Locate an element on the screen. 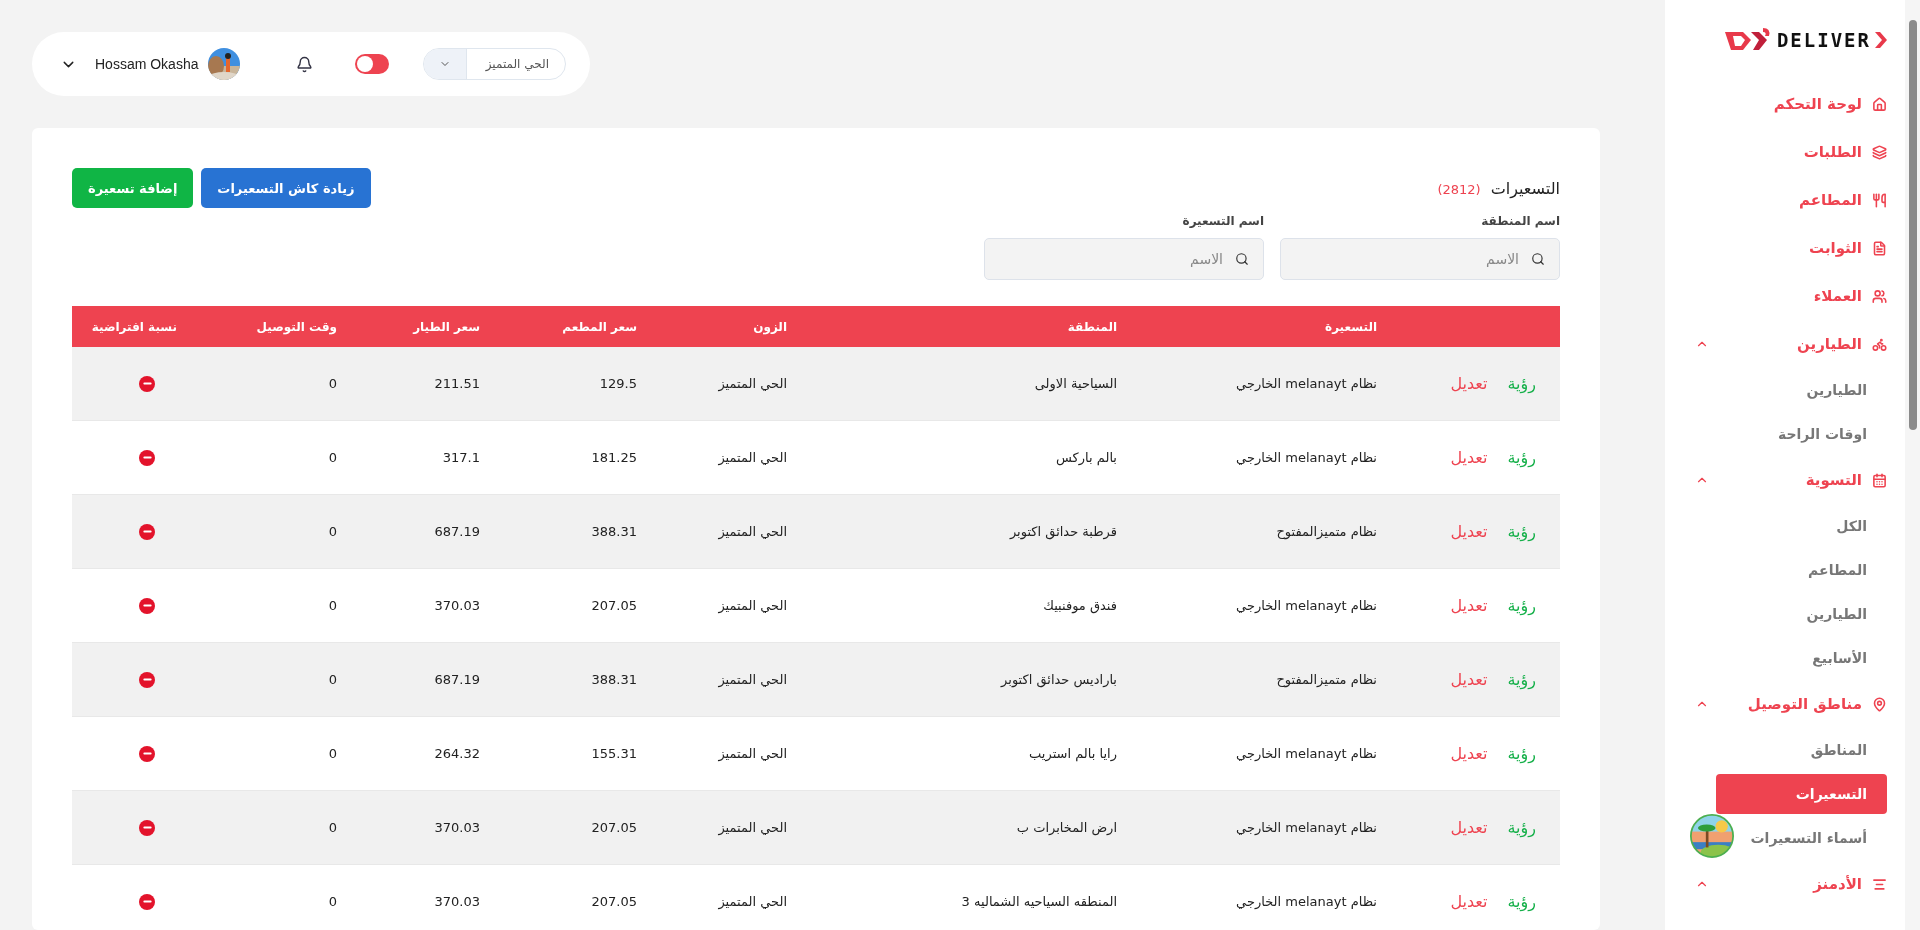 This screenshot has height=930, width=1920. table-cell-text: قرطبة حدائق اكتوبر is located at coordinates (1063, 531).